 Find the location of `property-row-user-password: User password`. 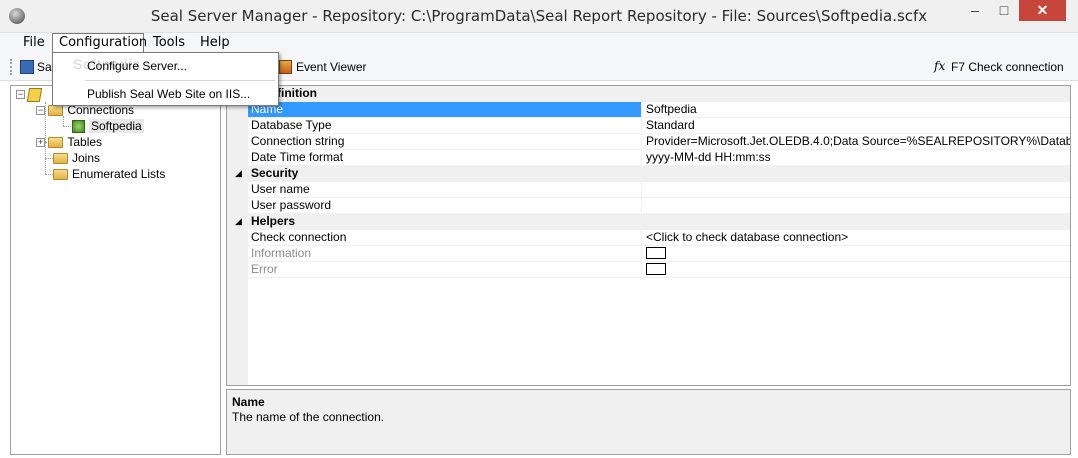

property-row-user-password: User password is located at coordinates (648, 206).